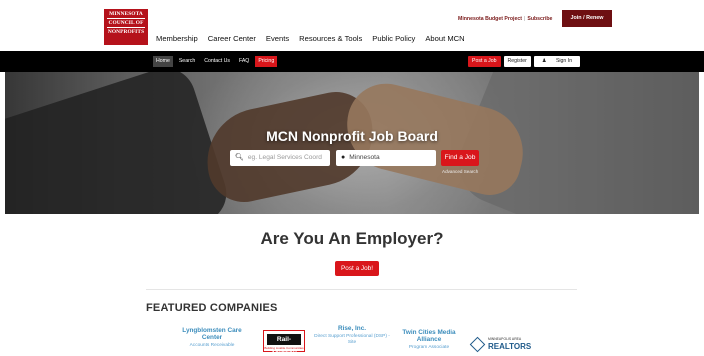 The height and width of the screenshot is (356, 704). Describe the element at coordinates (232, 38) in the screenshot. I see `nav-career-center: Career Center` at that location.